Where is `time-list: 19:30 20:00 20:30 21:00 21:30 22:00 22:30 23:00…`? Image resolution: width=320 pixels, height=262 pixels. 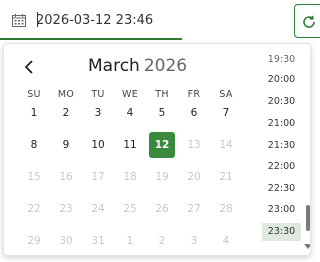
time-list: 19:30 20:00 20:30 21:00 21:30 22:00 22:30 23:00… is located at coordinates (285, 149).